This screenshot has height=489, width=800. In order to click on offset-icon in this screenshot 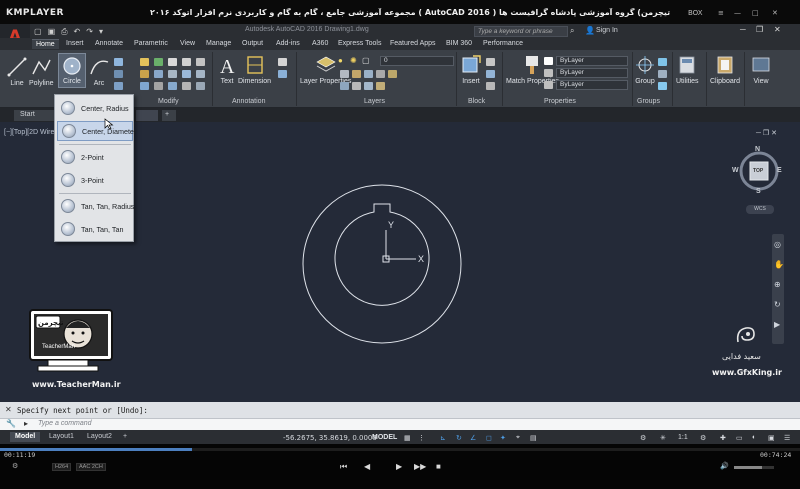, I will do `click(186, 86)`.